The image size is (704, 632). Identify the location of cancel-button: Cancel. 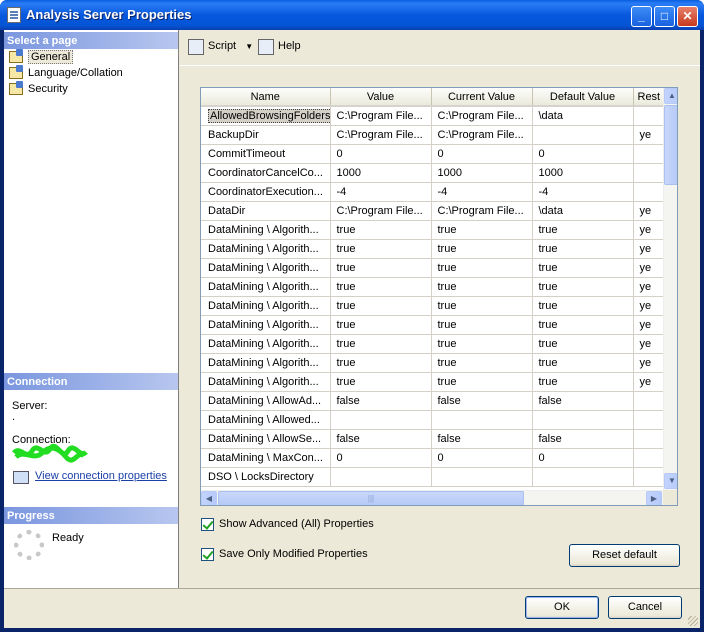
(645, 607).